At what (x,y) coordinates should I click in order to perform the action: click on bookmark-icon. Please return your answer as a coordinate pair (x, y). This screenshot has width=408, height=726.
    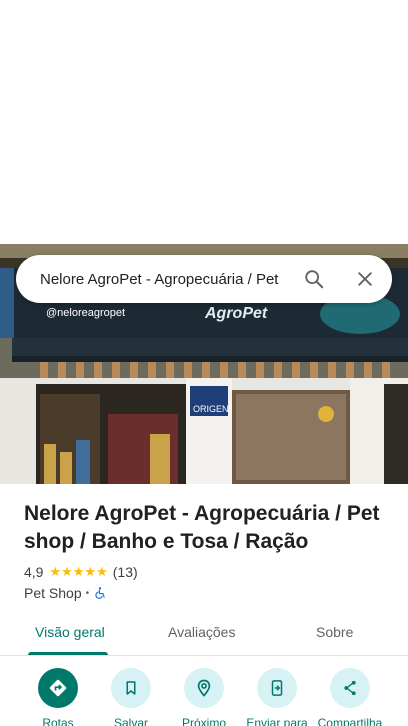
    Looking at the image, I should click on (131, 688).